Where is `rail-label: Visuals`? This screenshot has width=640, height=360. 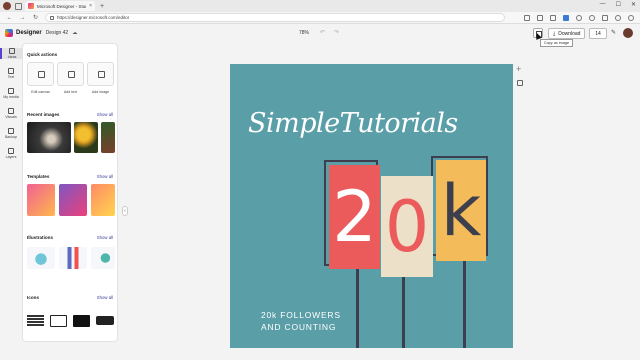
rail-label: Visuals is located at coordinates (11, 117).